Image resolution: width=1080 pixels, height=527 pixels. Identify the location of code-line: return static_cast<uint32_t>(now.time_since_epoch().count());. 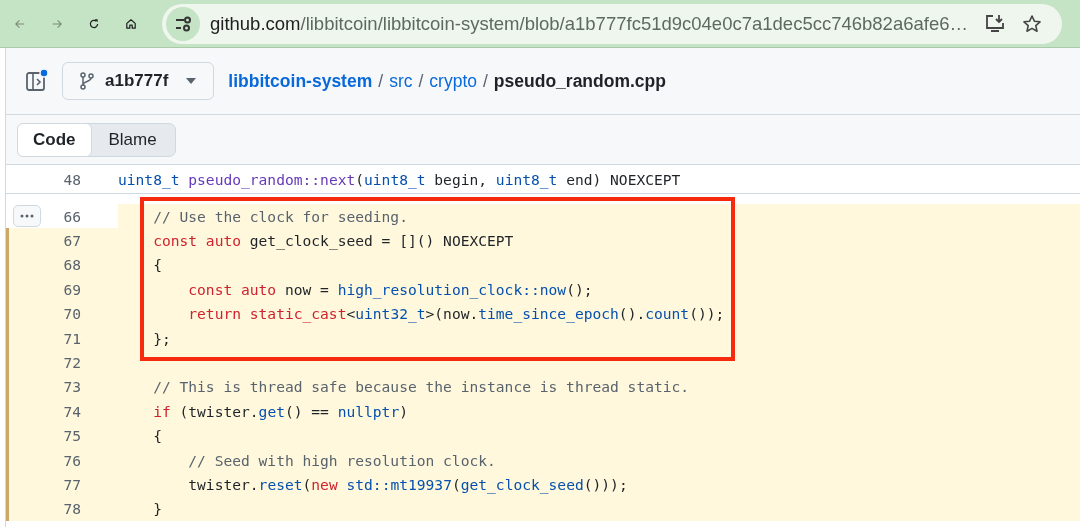
(456, 314).